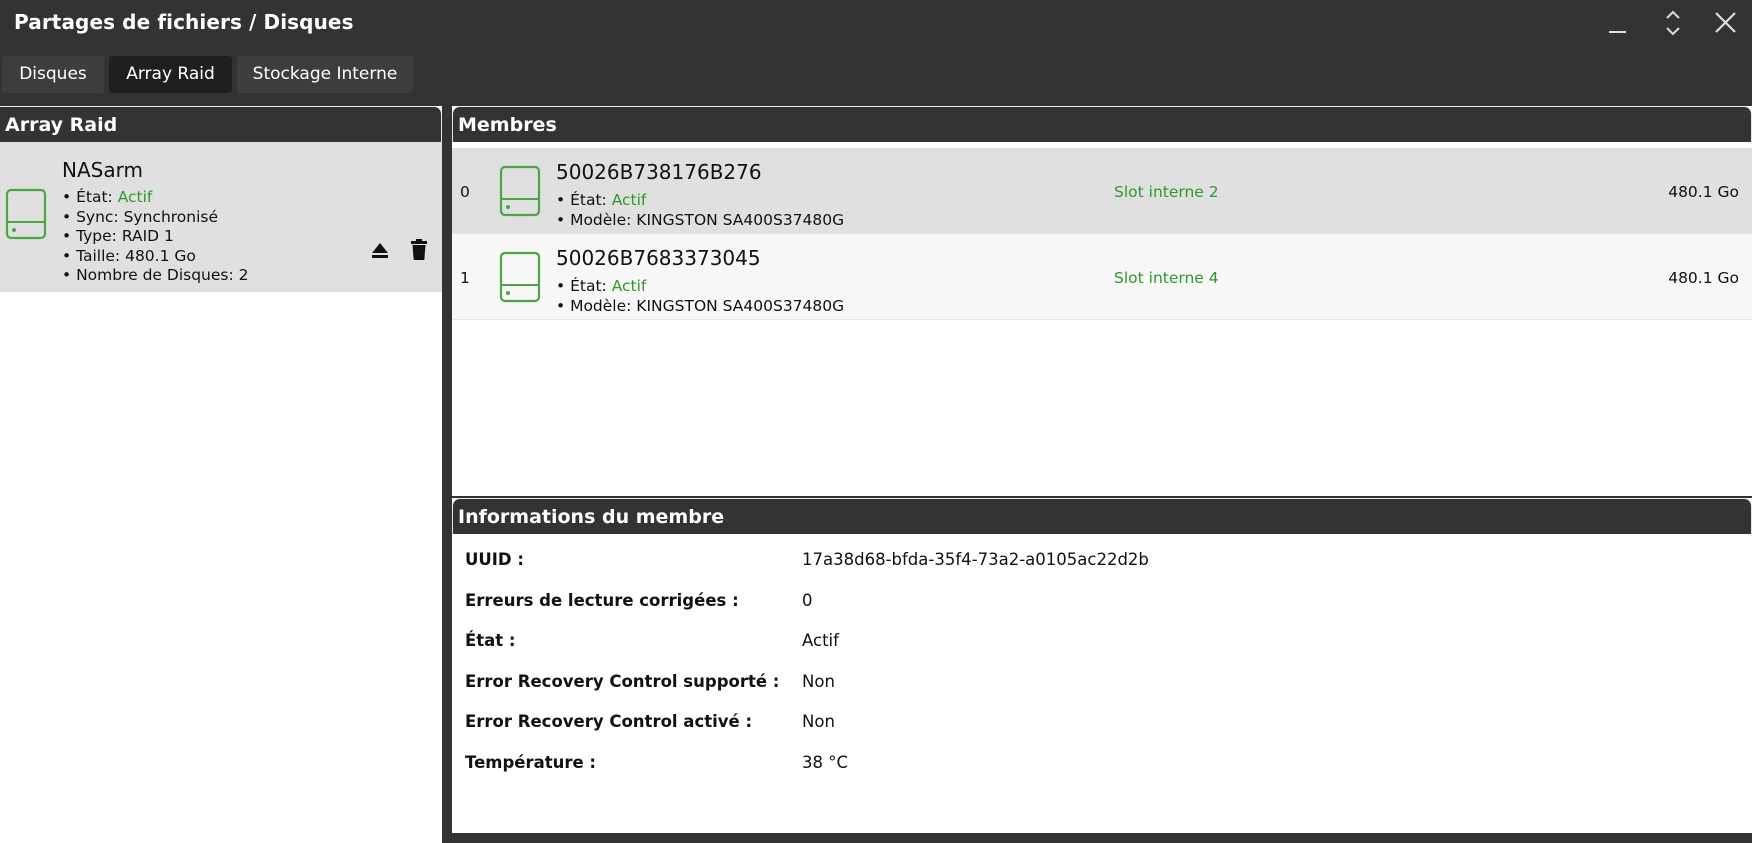 This screenshot has height=843, width=1752. I want to click on array-type: Type: RAID 1, so click(155, 237).